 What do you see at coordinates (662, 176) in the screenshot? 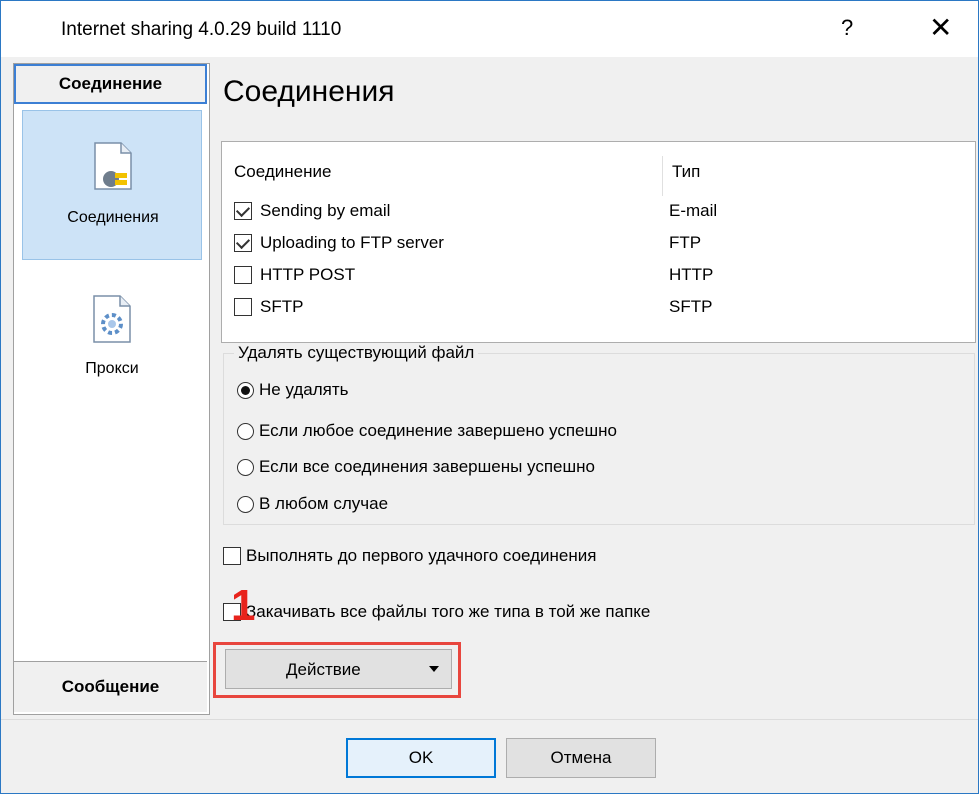
I see `column-divider` at bounding box center [662, 176].